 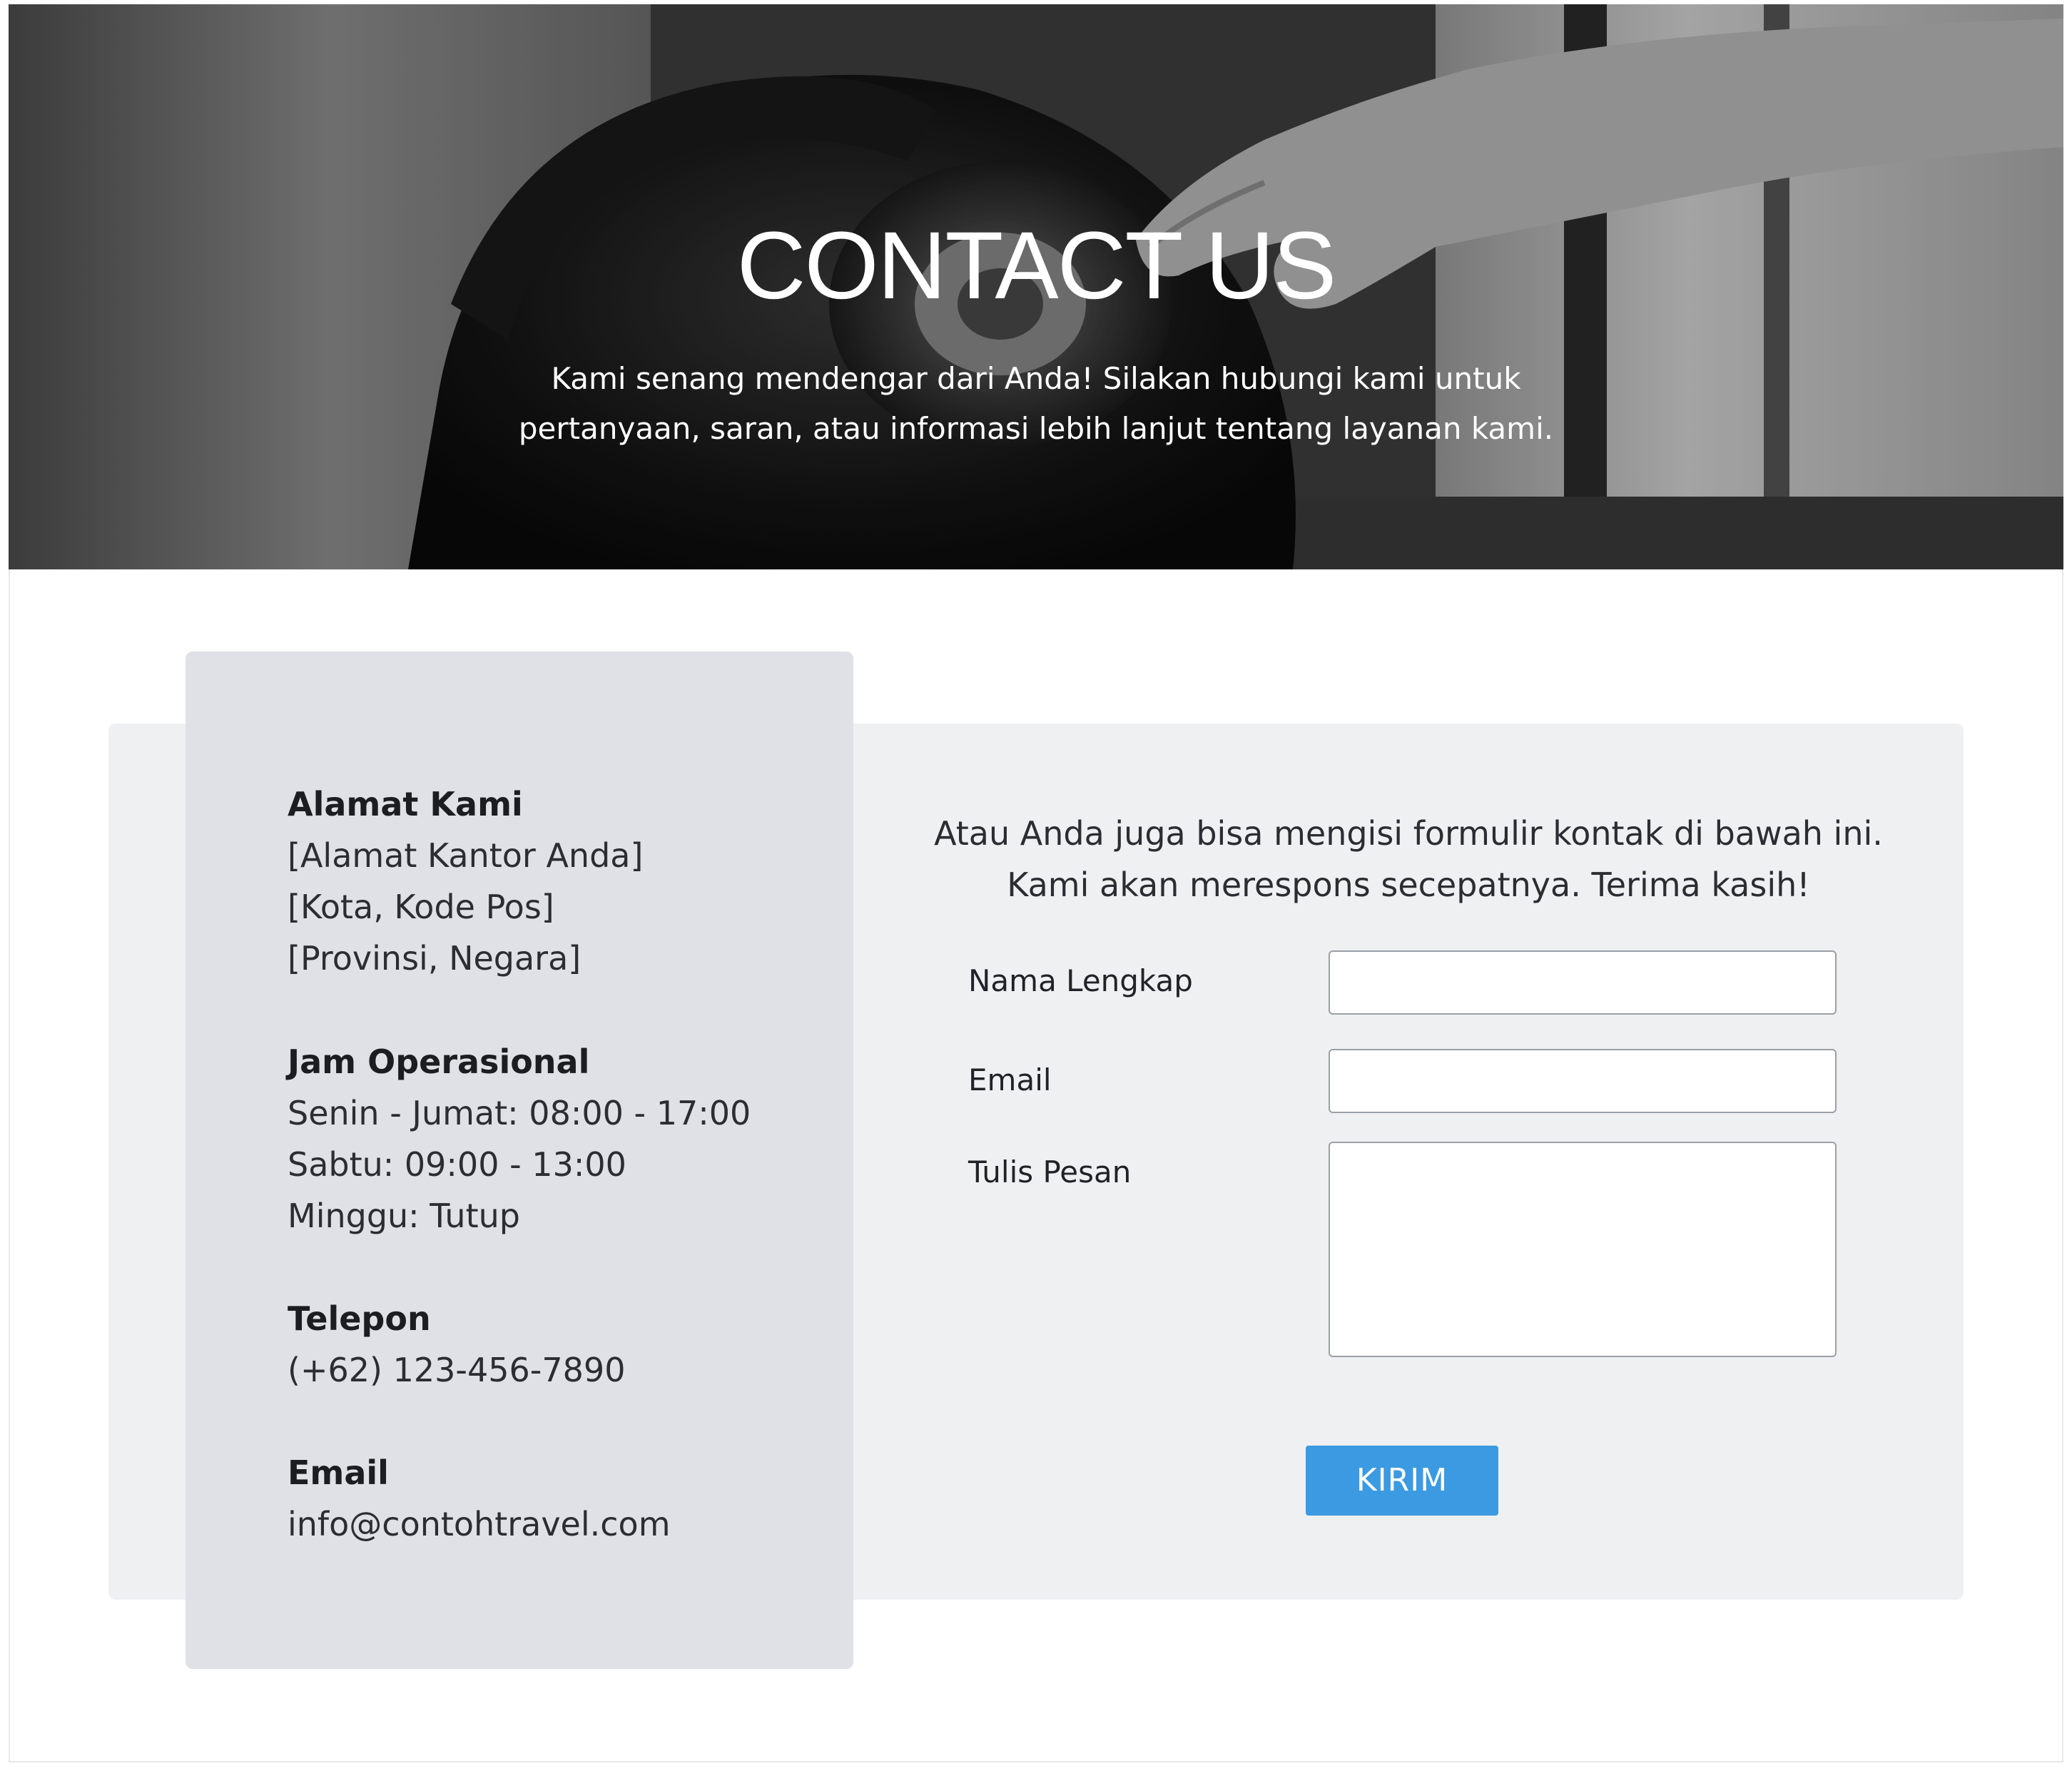 I want to click on address-line: [Kota, Kode Pos], so click(x=421, y=907).